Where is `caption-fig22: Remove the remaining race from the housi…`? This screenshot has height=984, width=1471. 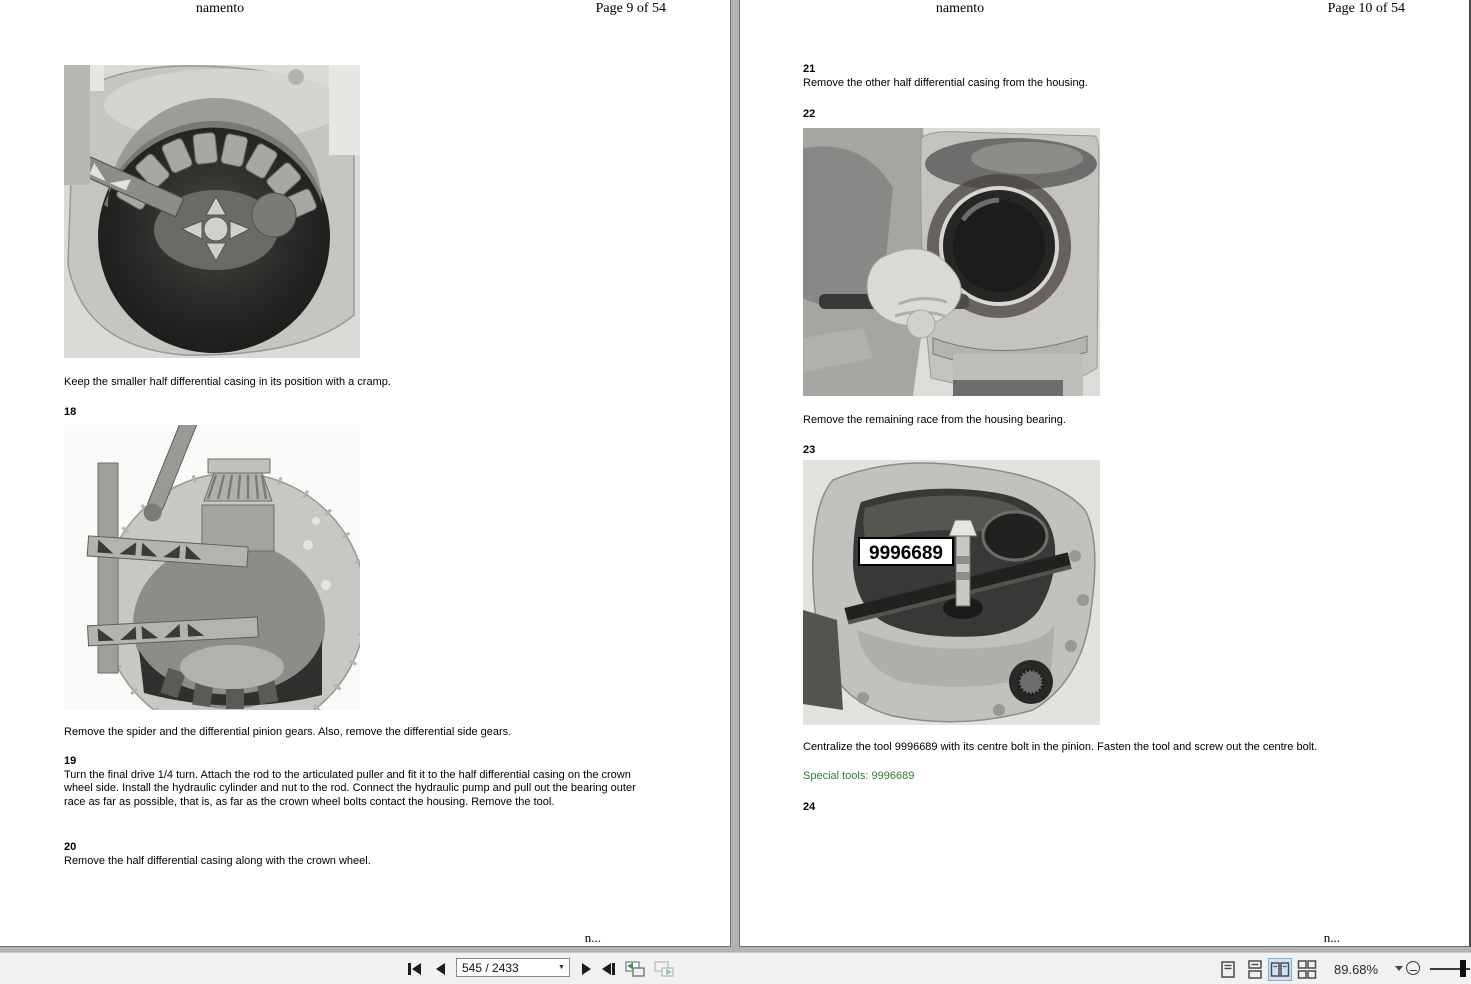
caption-fig22: Remove the remaining race from the housi… is located at coordinates (934, 420).